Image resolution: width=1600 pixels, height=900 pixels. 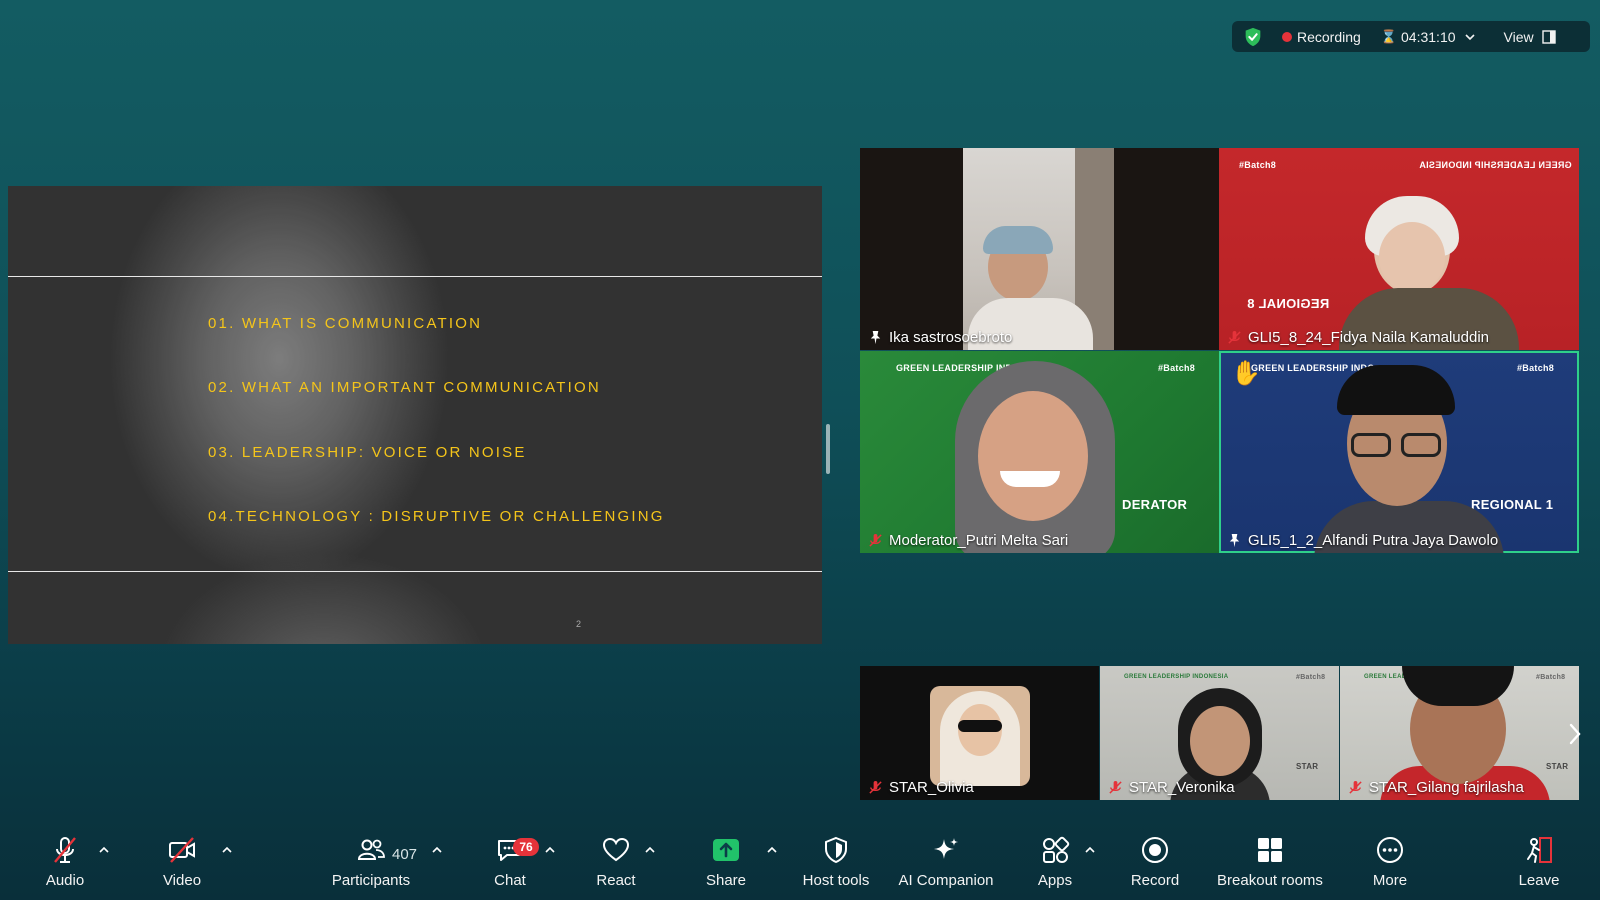 I want to click on slide-divider-bottom, so click(x=415, y=571).